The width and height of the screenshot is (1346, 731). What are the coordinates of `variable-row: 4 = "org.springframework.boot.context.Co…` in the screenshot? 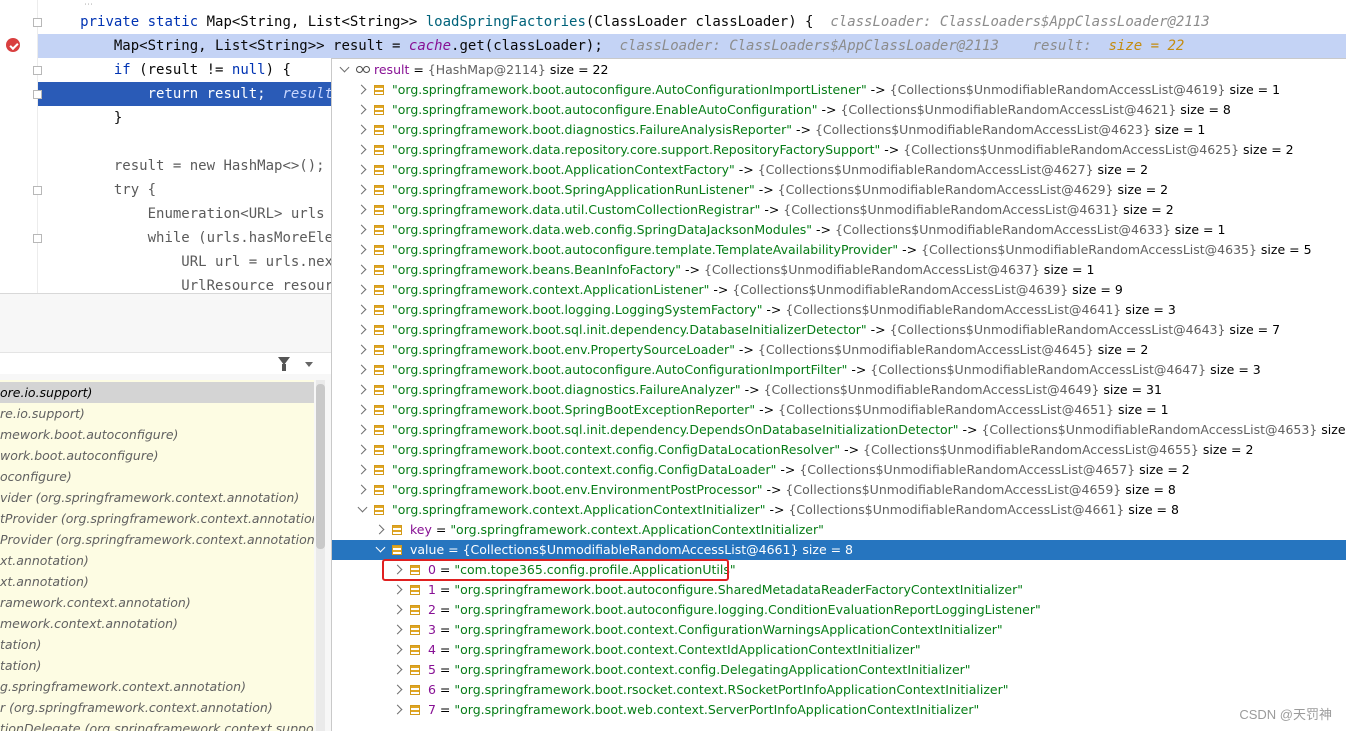 It's located at (839, 650).